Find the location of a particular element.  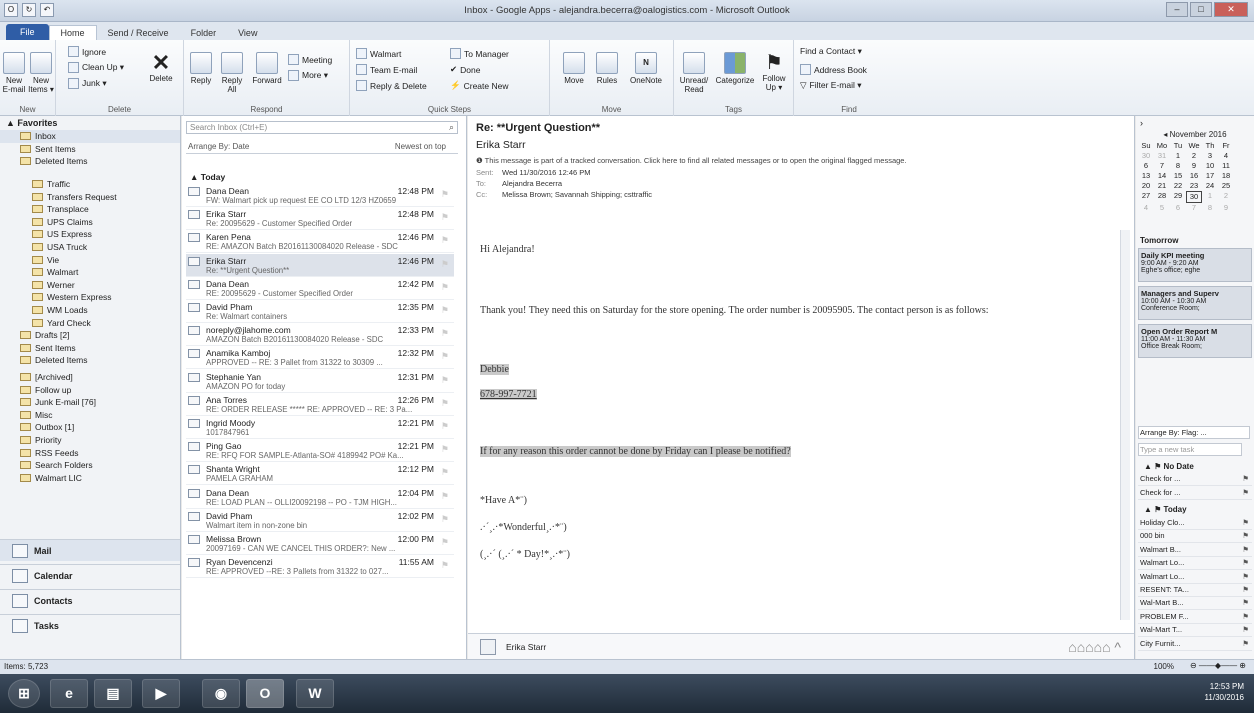

calendar-day: 31 is located at coordinates (1162, 156).